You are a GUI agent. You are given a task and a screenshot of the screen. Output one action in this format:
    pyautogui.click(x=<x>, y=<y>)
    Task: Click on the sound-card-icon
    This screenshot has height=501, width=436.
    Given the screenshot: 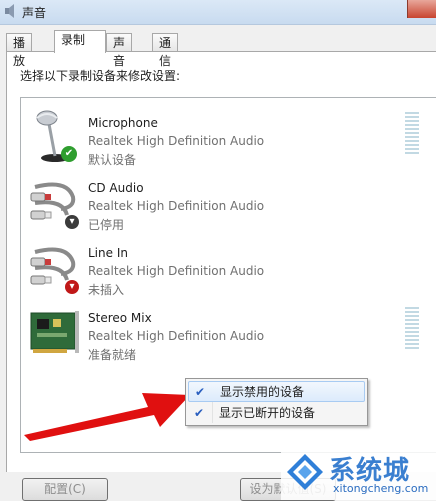 What is the action you would take?
    pyautogui.click(x=54, y=332)
    